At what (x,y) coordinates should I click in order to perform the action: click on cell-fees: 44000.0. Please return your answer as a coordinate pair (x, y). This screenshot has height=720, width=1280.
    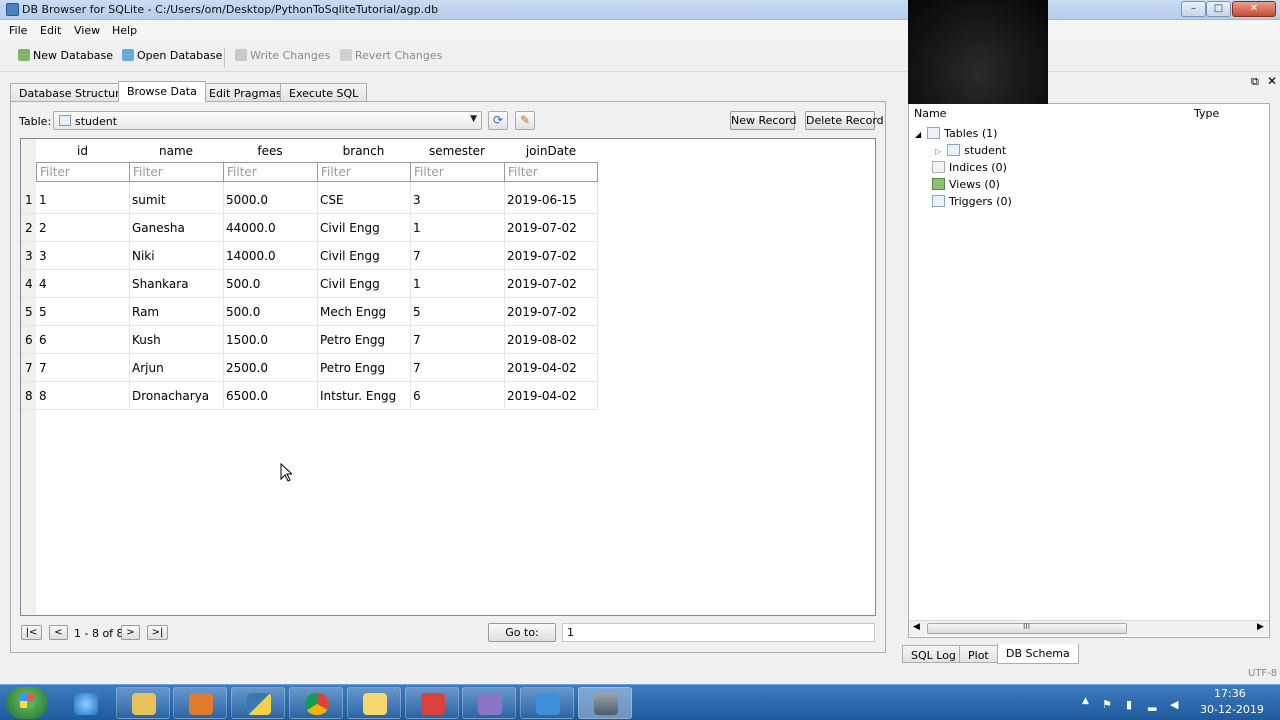
    Looking at the image, I should click on (251, 228).